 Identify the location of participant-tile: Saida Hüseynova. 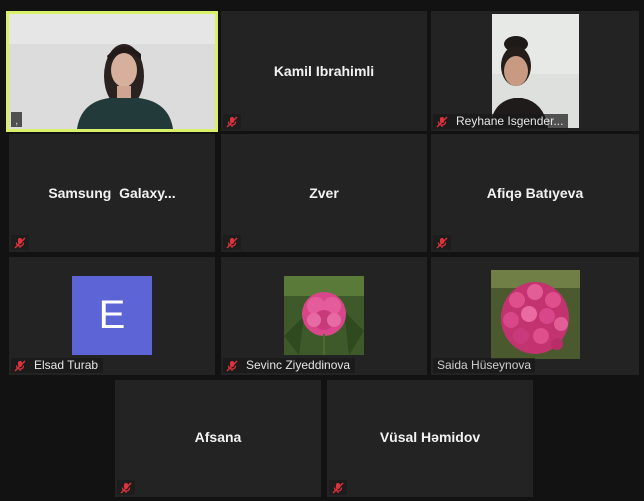
(535, 316).